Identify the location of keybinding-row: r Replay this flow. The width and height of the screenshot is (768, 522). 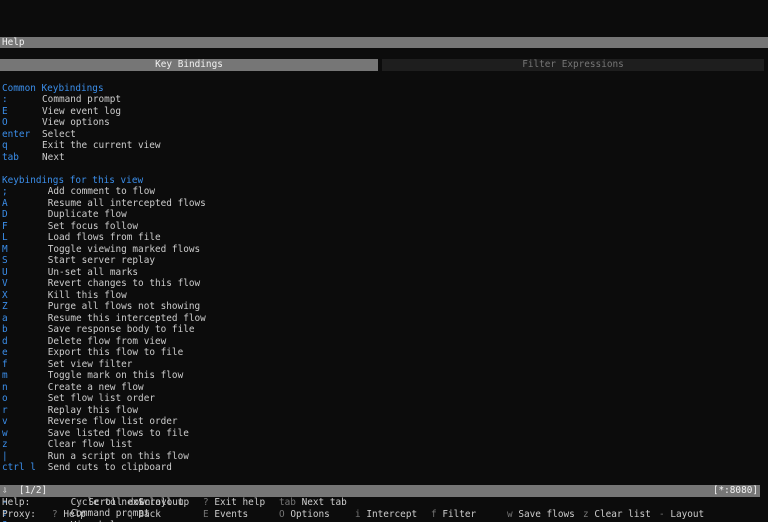
(384, 411).